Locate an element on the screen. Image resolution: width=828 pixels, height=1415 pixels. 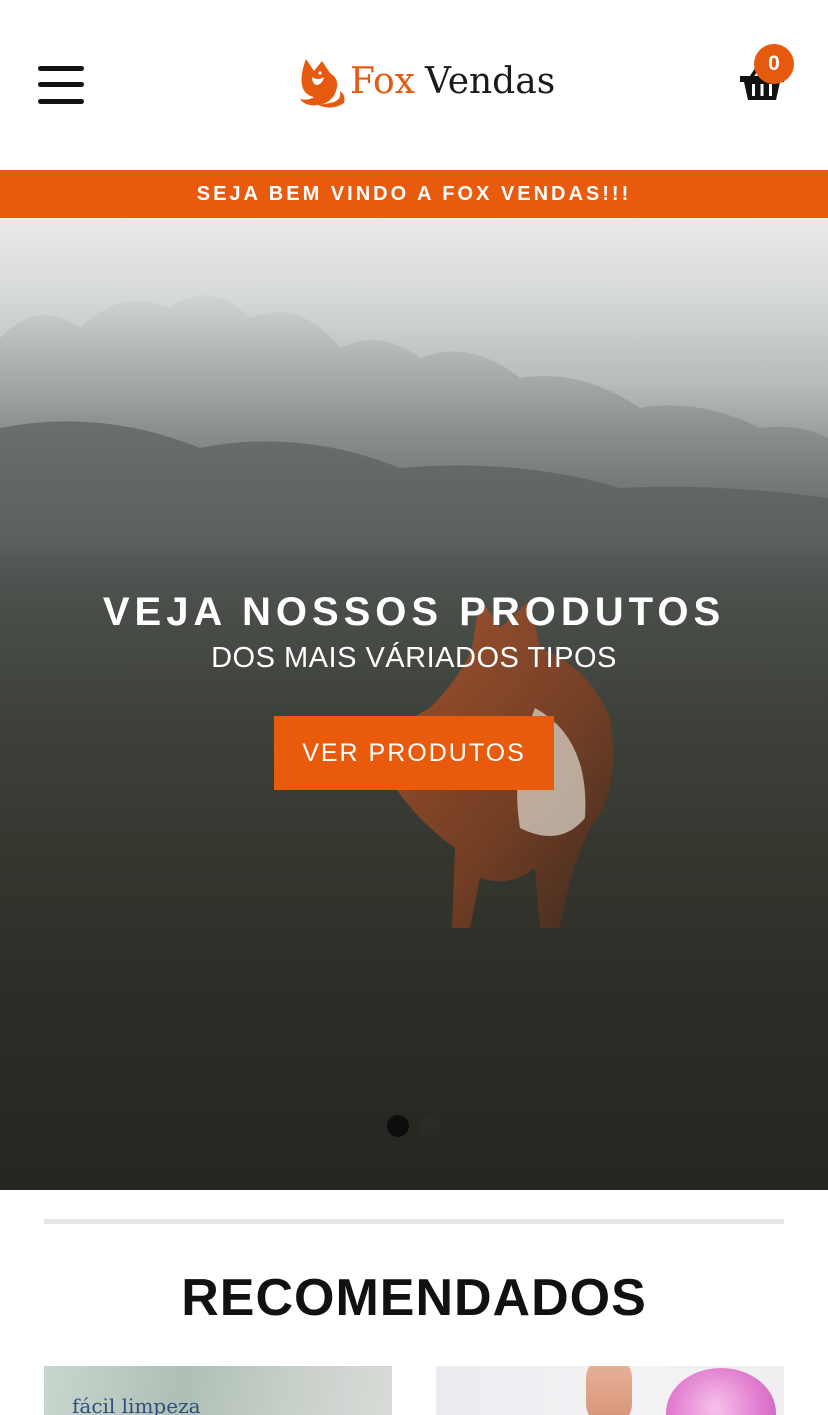
brand-logo: Fox Vendas is located at coordinates (425, 82).